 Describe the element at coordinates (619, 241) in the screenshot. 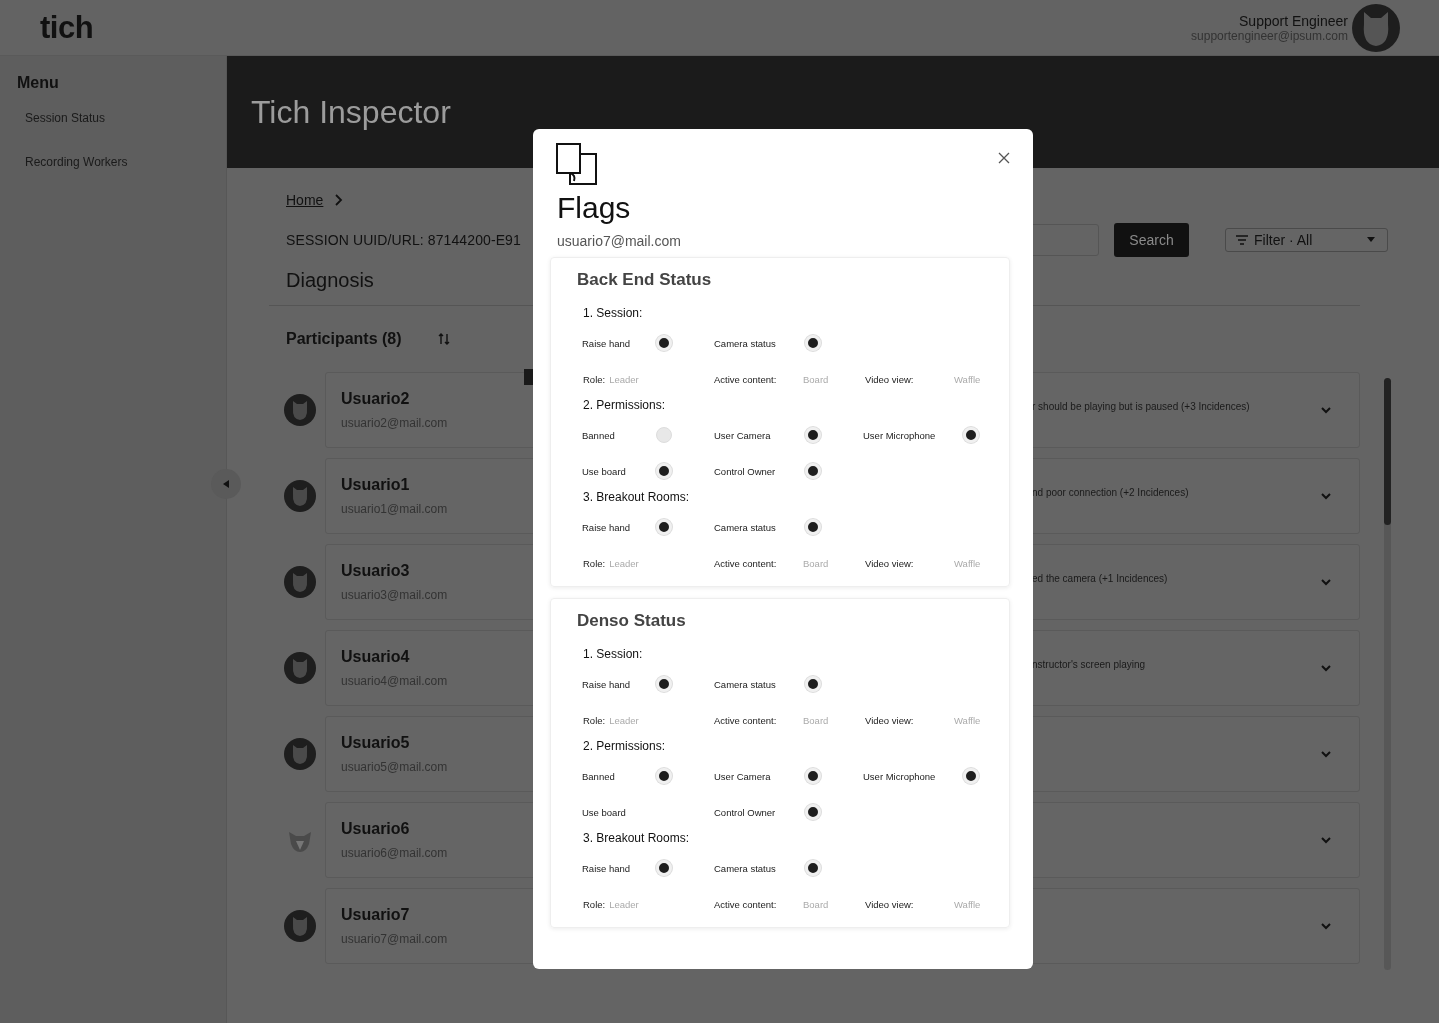

I see `dialog-subtitle: usuario7@mail.com` at that location.